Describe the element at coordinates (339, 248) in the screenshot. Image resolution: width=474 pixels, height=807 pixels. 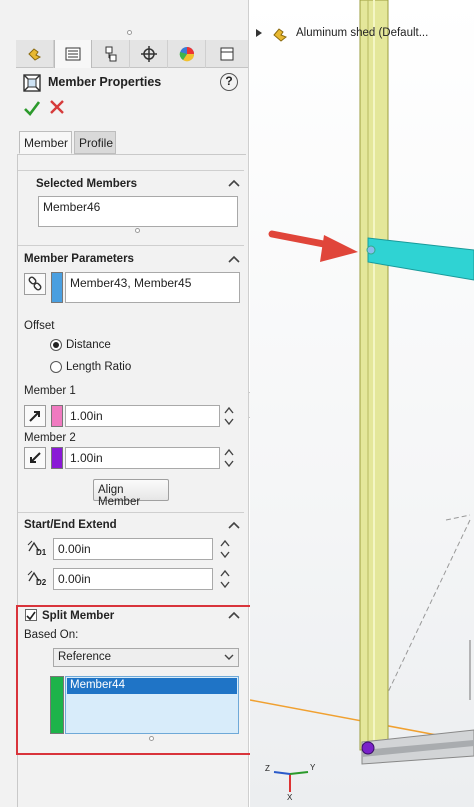
I see `callout-arrow-head` at that location.